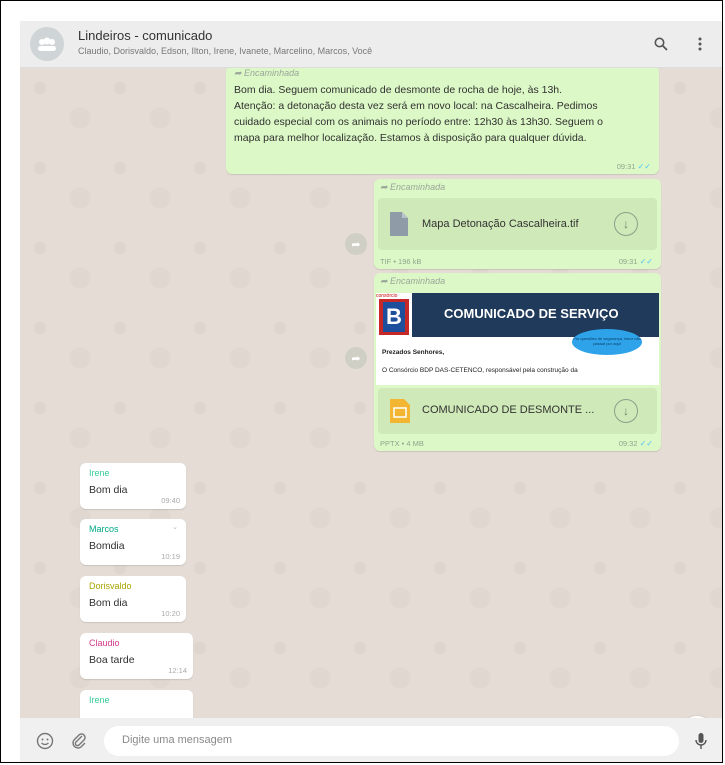 The image size is (725, 765). Describe the element at coordinates (413, 352) in the screenshot. I see `preview-salutation: Prezados Senhores,` at that location.